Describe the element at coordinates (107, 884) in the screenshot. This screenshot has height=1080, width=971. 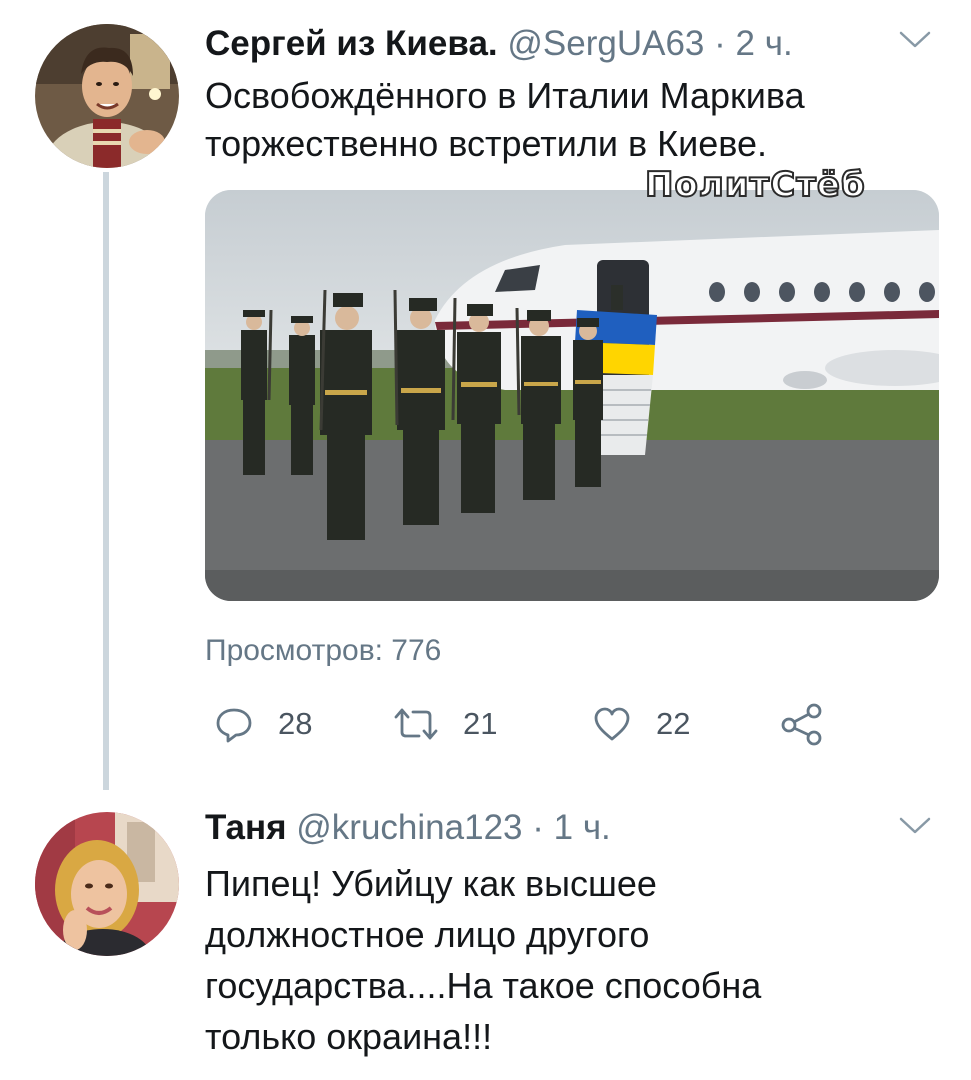
I see `avatar-tanya` at that location.